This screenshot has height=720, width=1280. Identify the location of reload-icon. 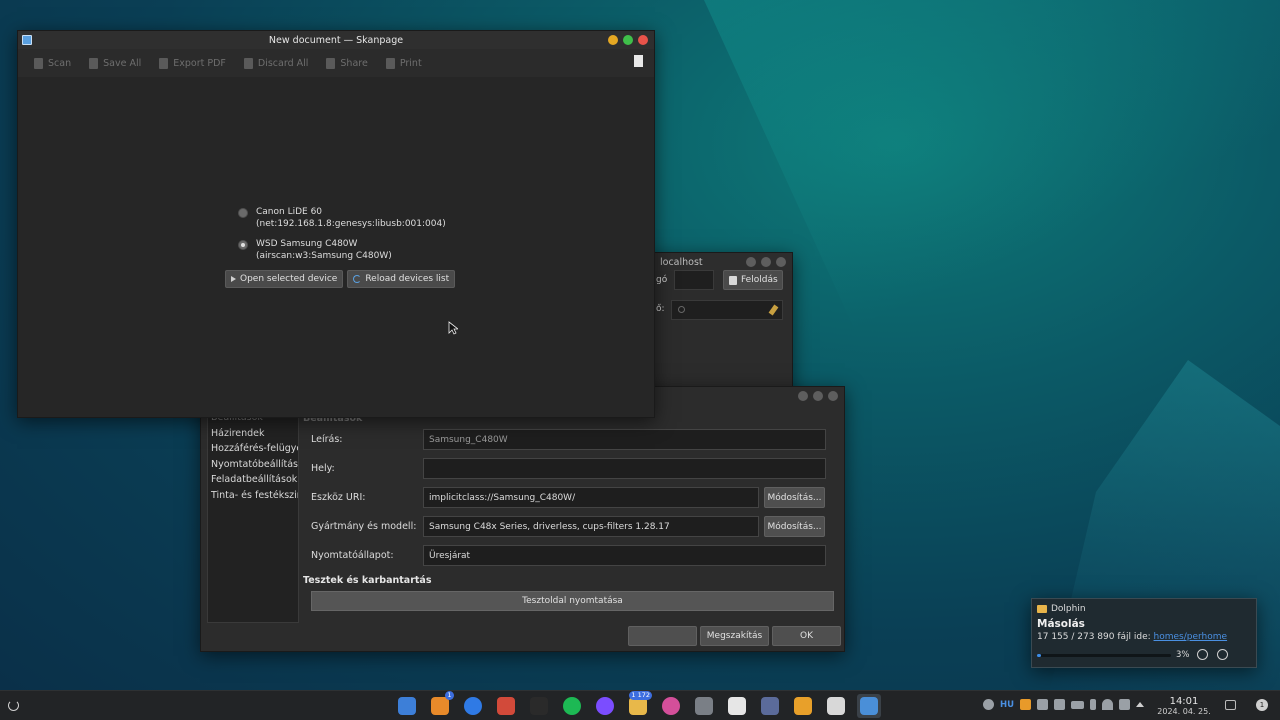
(357, 279).